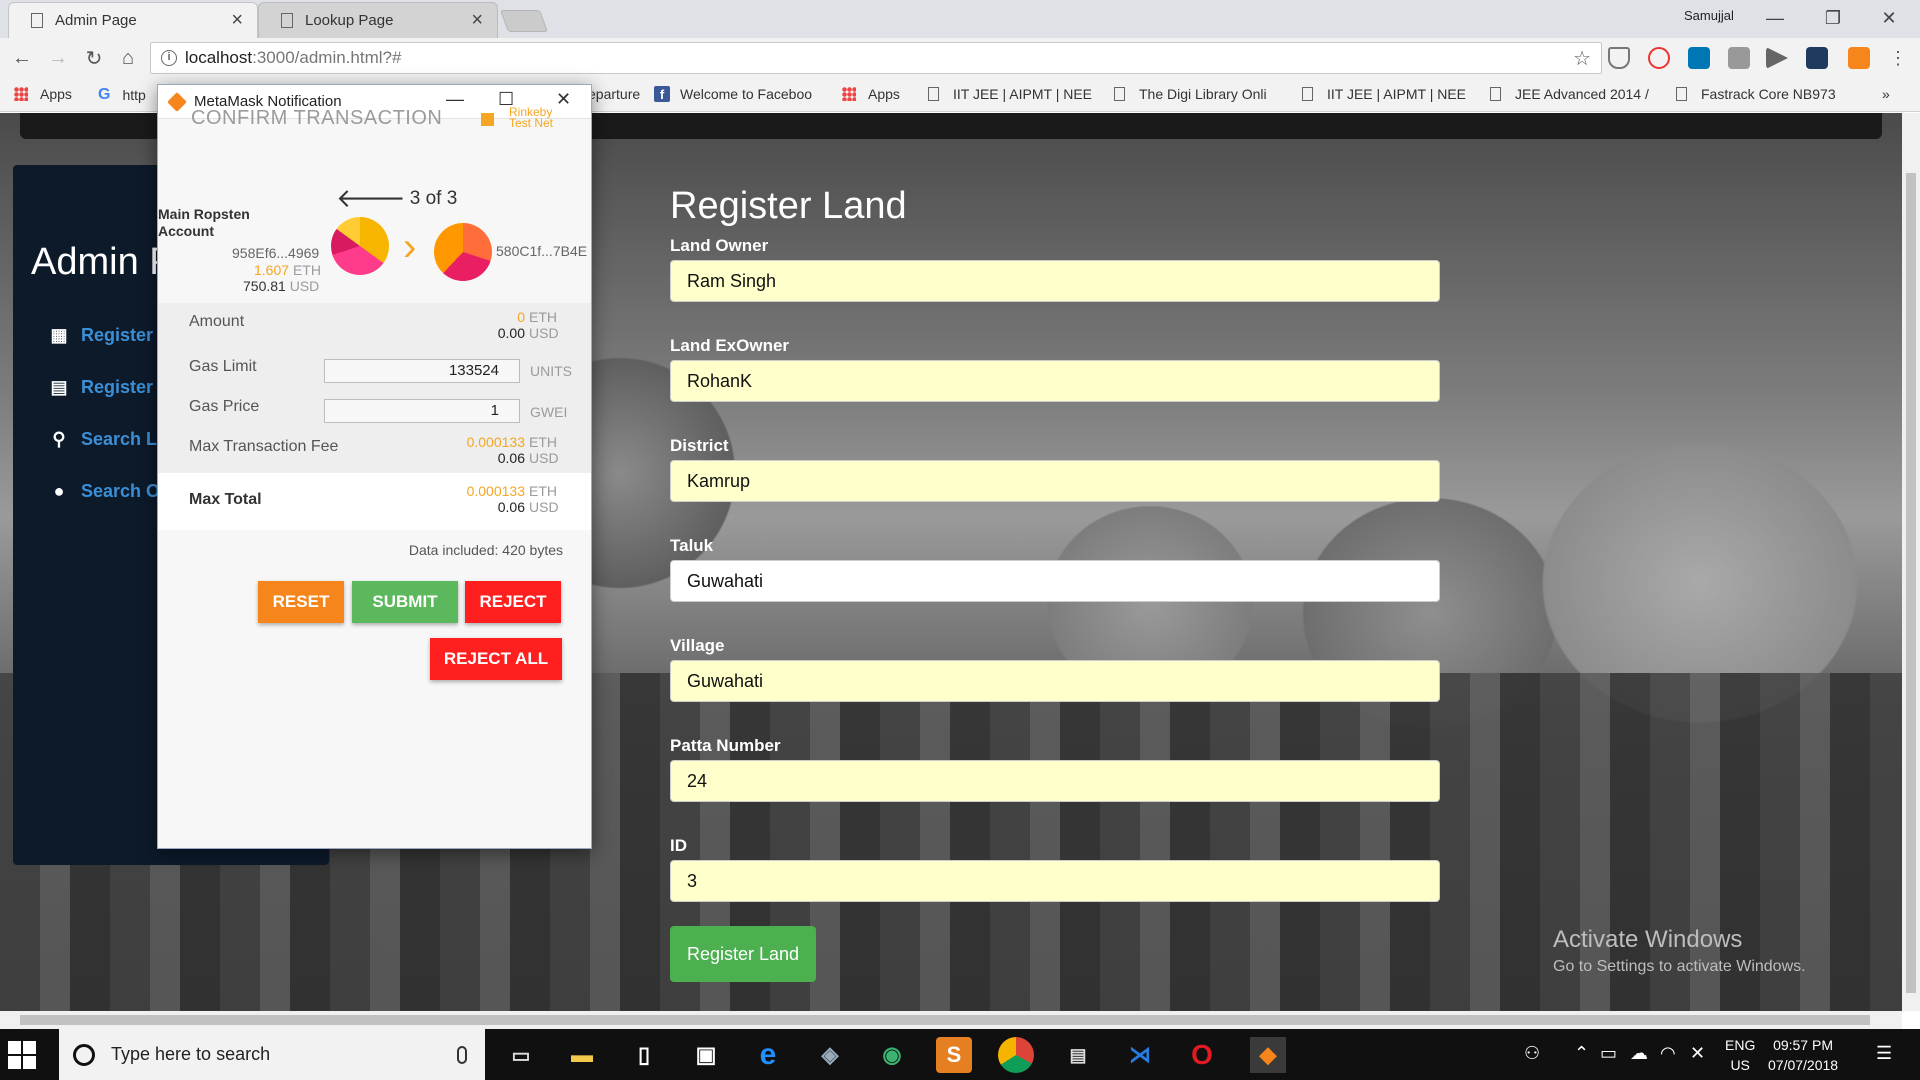 This screenshot has height=1080, width=1920. What do you see at coordinates (301, 602) in the screenshot?
I see `reset-button: RESET` at bounding box center [301, 602].